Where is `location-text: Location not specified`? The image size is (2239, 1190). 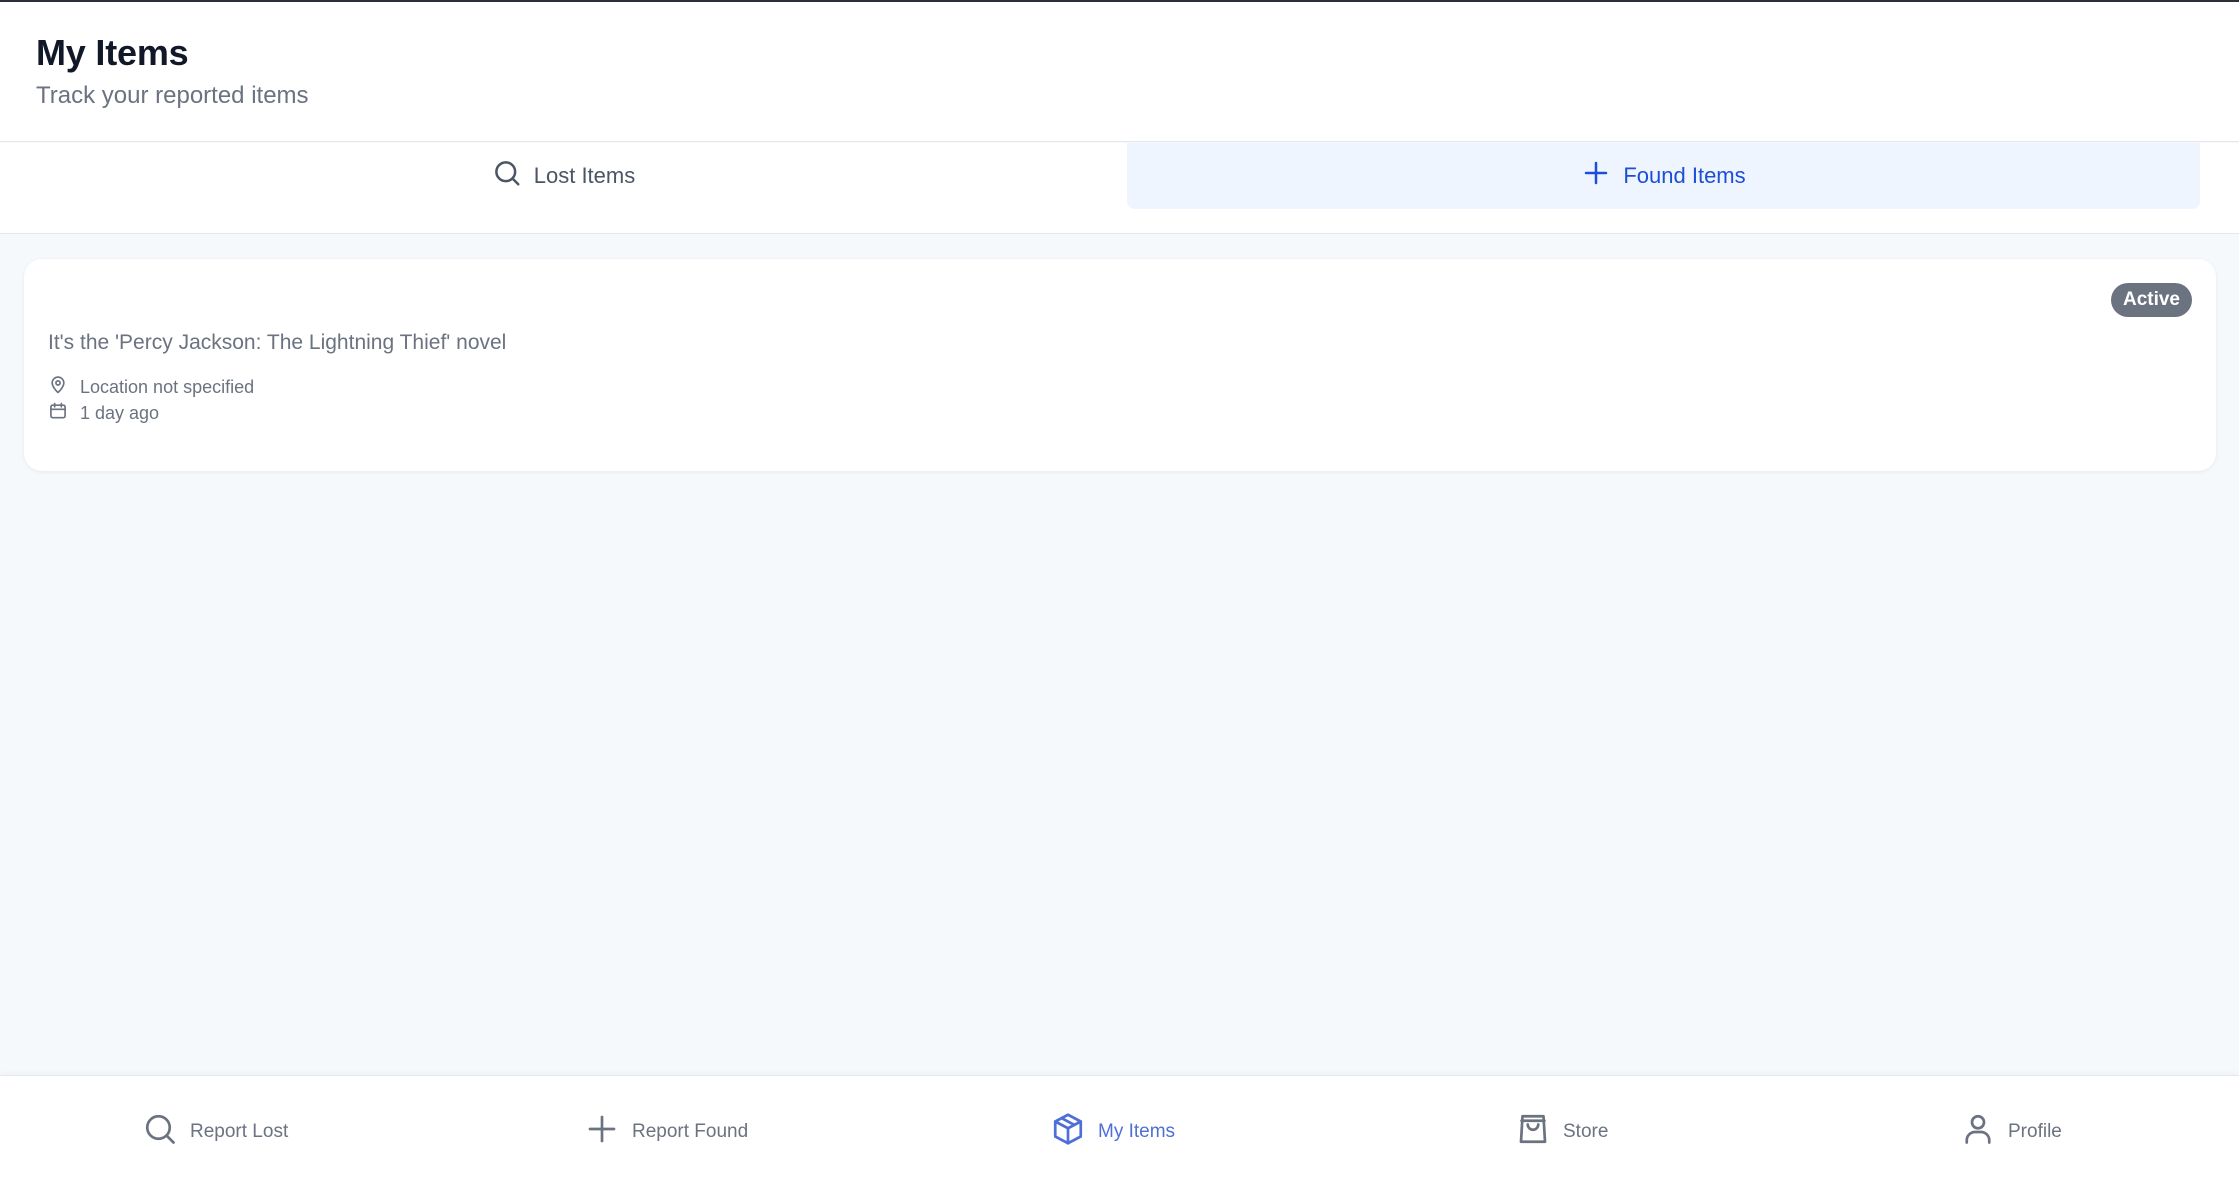
location-text: Location not specified is located at coordinates (167, 387).